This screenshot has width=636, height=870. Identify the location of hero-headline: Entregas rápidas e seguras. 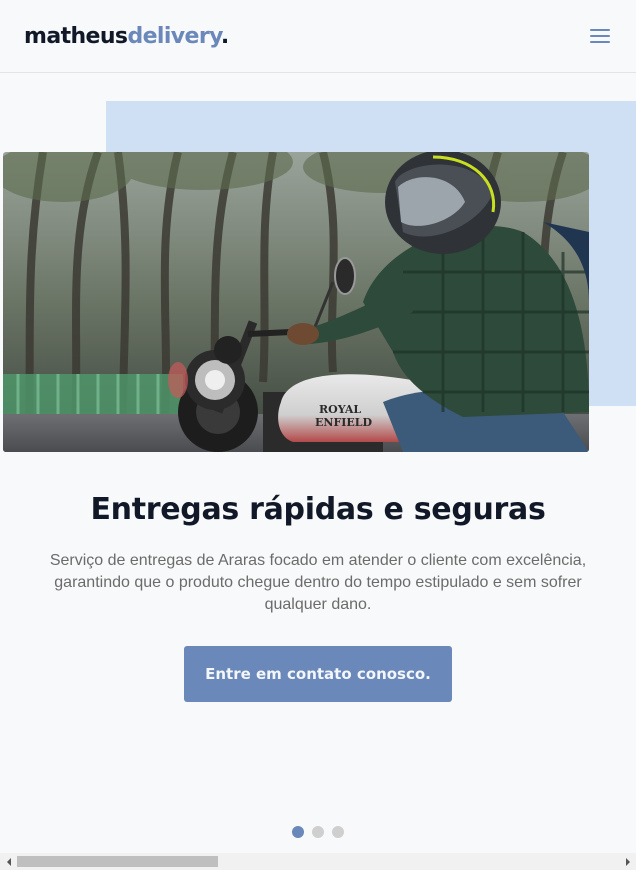
(318, 509).